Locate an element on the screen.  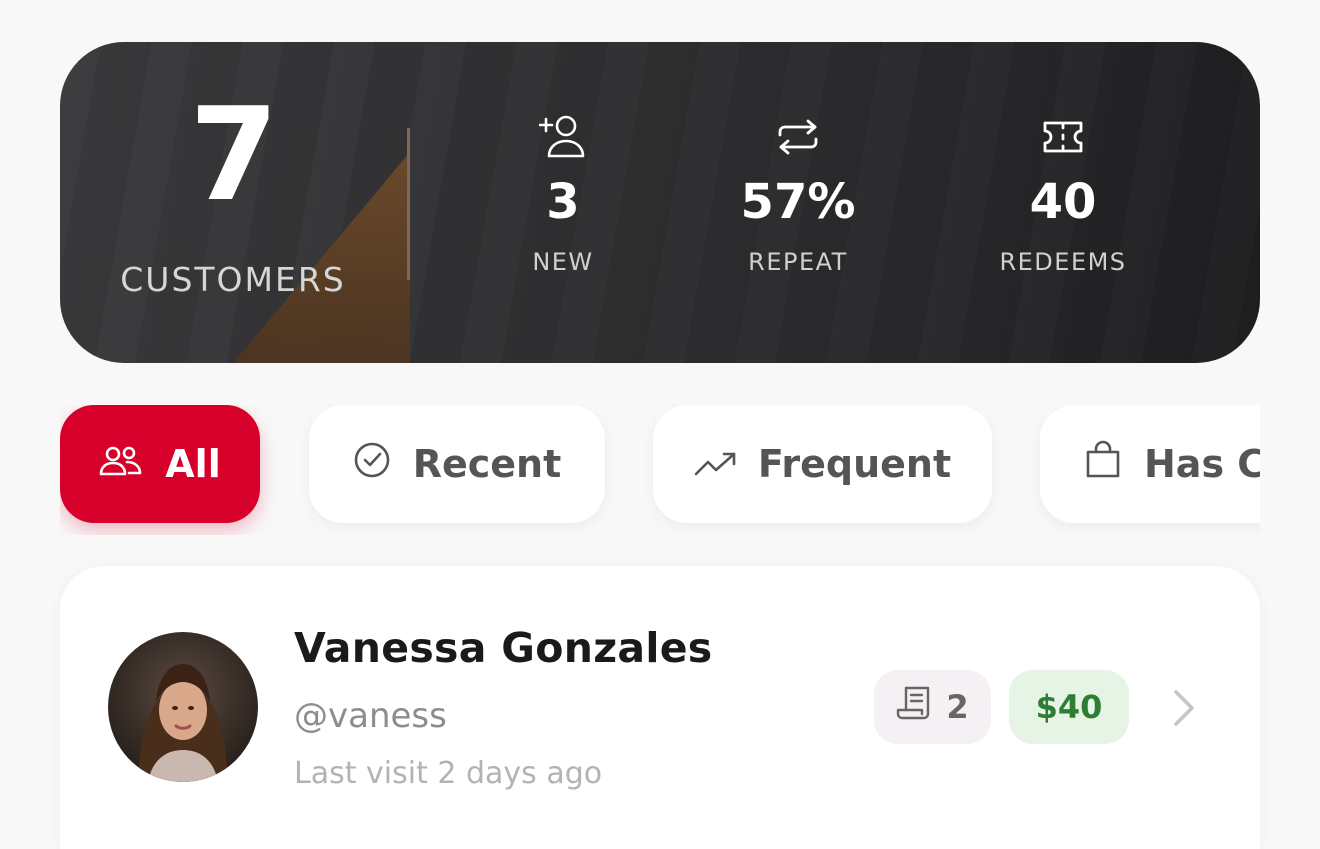
user-plus-icon is located at coordinates (563, 137).